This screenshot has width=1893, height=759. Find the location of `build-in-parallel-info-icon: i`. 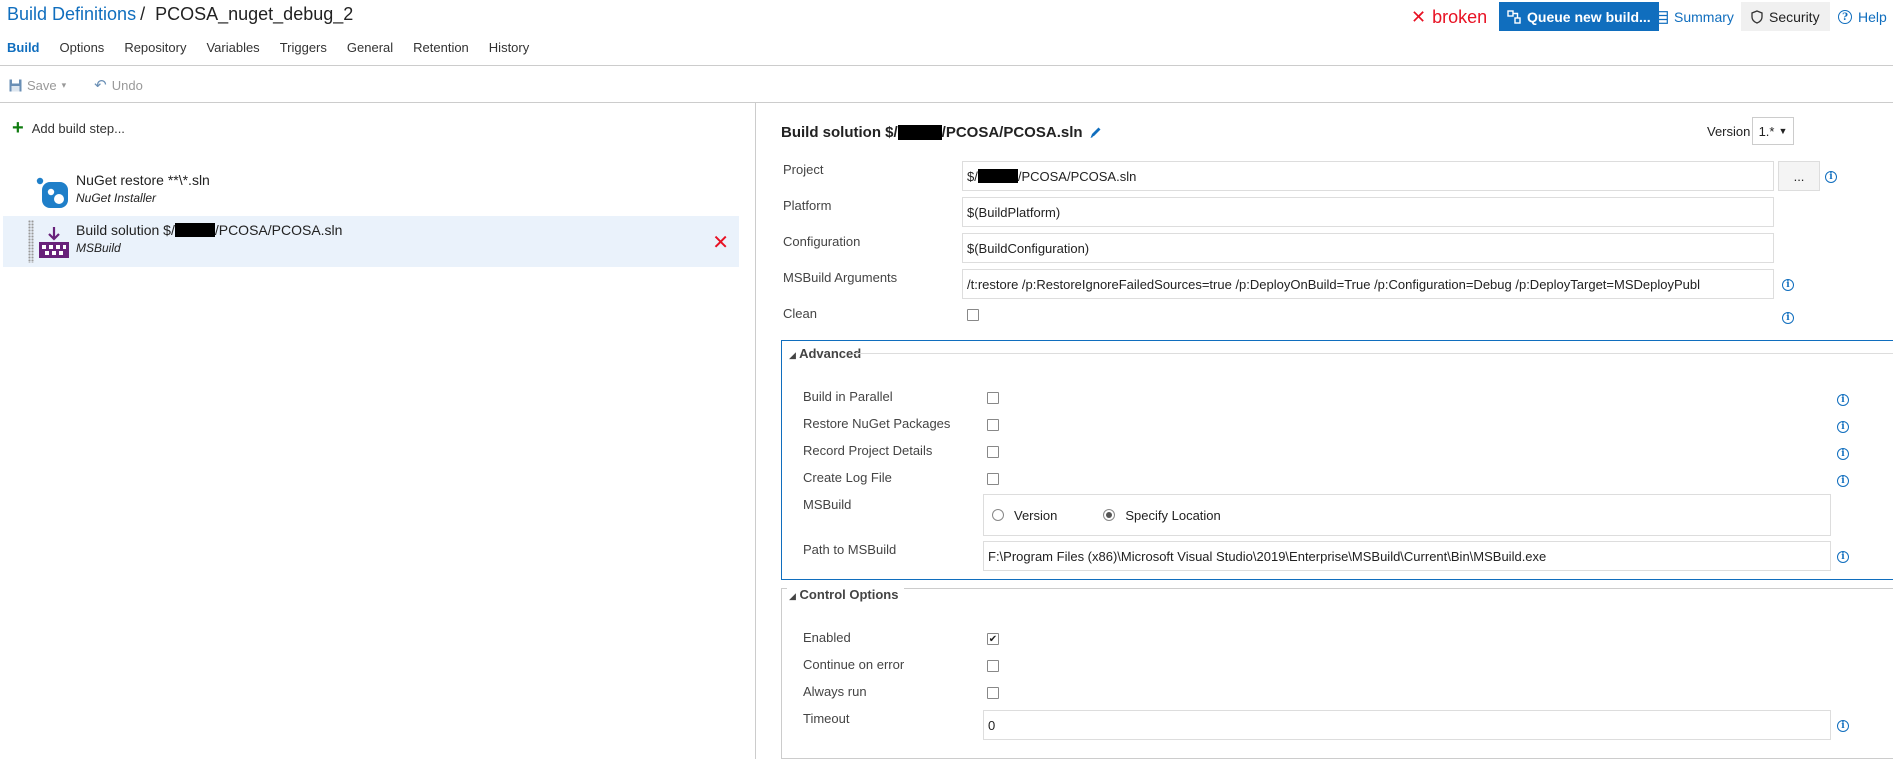

build-in-parallel-info-icon: i is located at coordinates (1843, 400).